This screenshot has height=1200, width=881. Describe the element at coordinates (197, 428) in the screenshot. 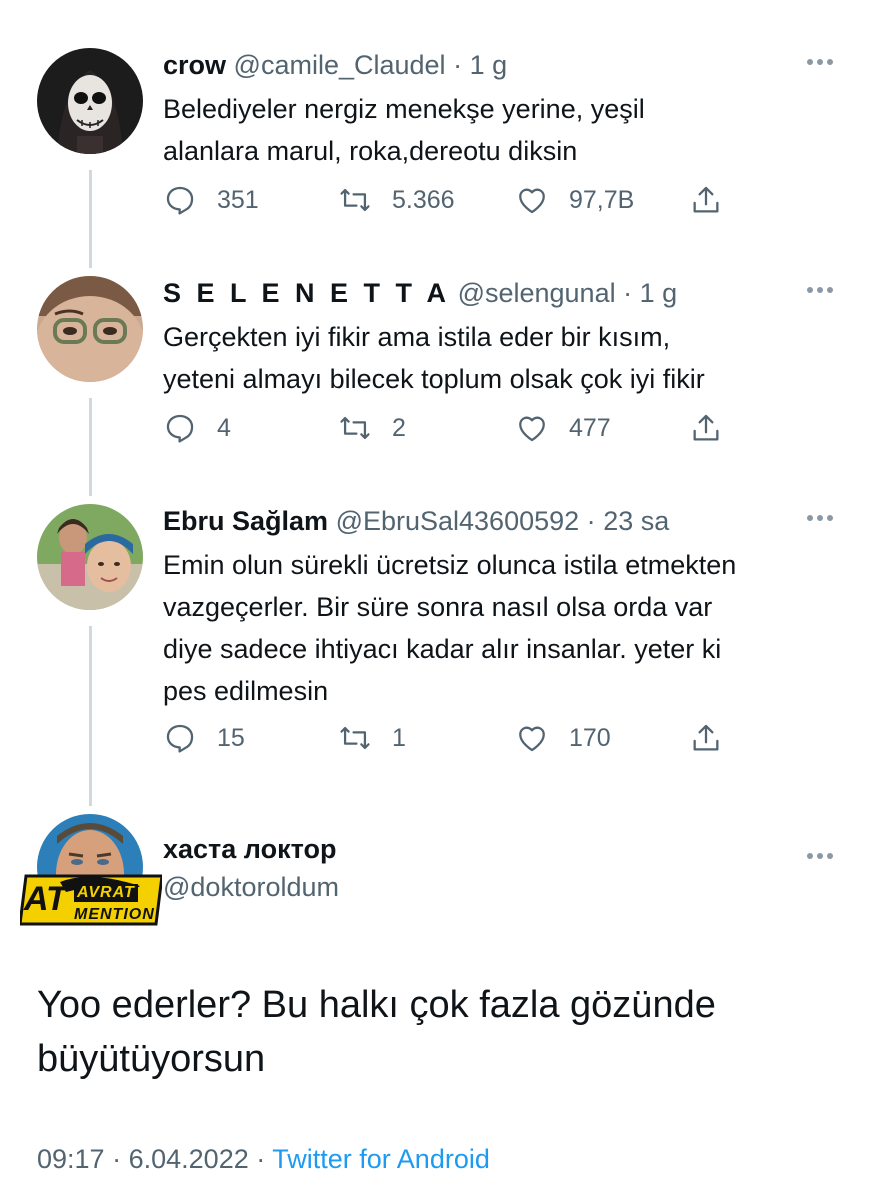

I see `reply-button: 4` at that location.